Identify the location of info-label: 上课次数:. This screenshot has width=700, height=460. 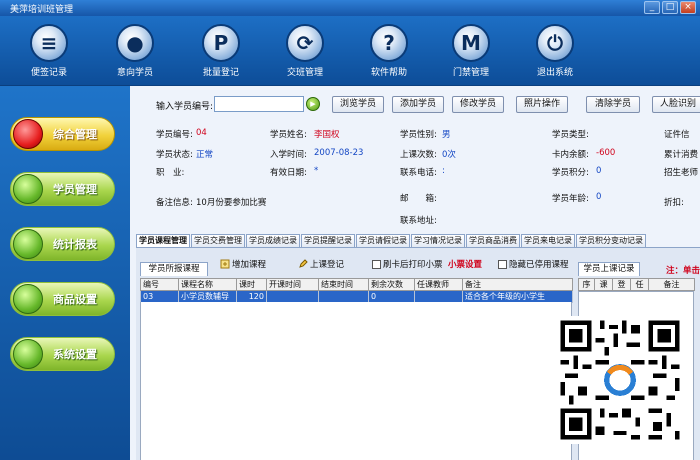
(418, 155).